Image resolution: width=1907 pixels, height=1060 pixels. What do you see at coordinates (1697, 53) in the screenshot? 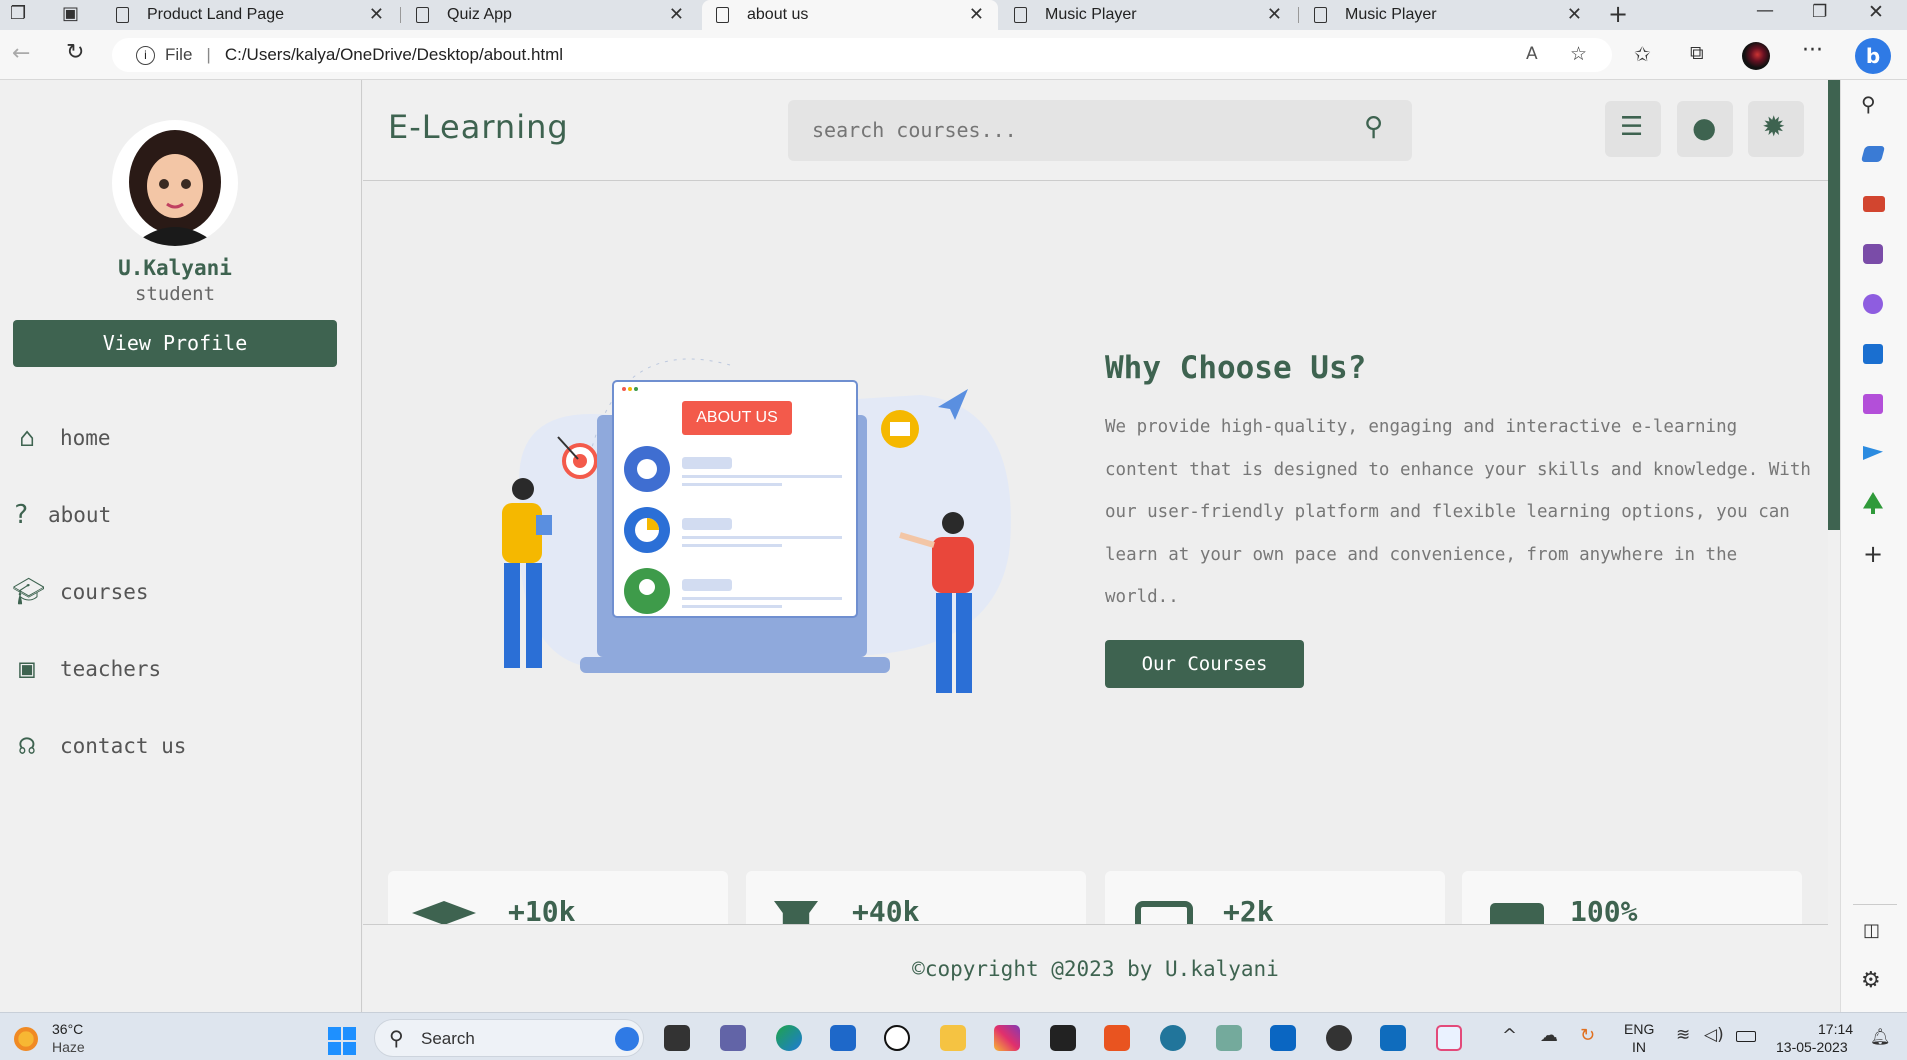
I see `collections-icon: ⧉` at bounding box center [1697, 53].